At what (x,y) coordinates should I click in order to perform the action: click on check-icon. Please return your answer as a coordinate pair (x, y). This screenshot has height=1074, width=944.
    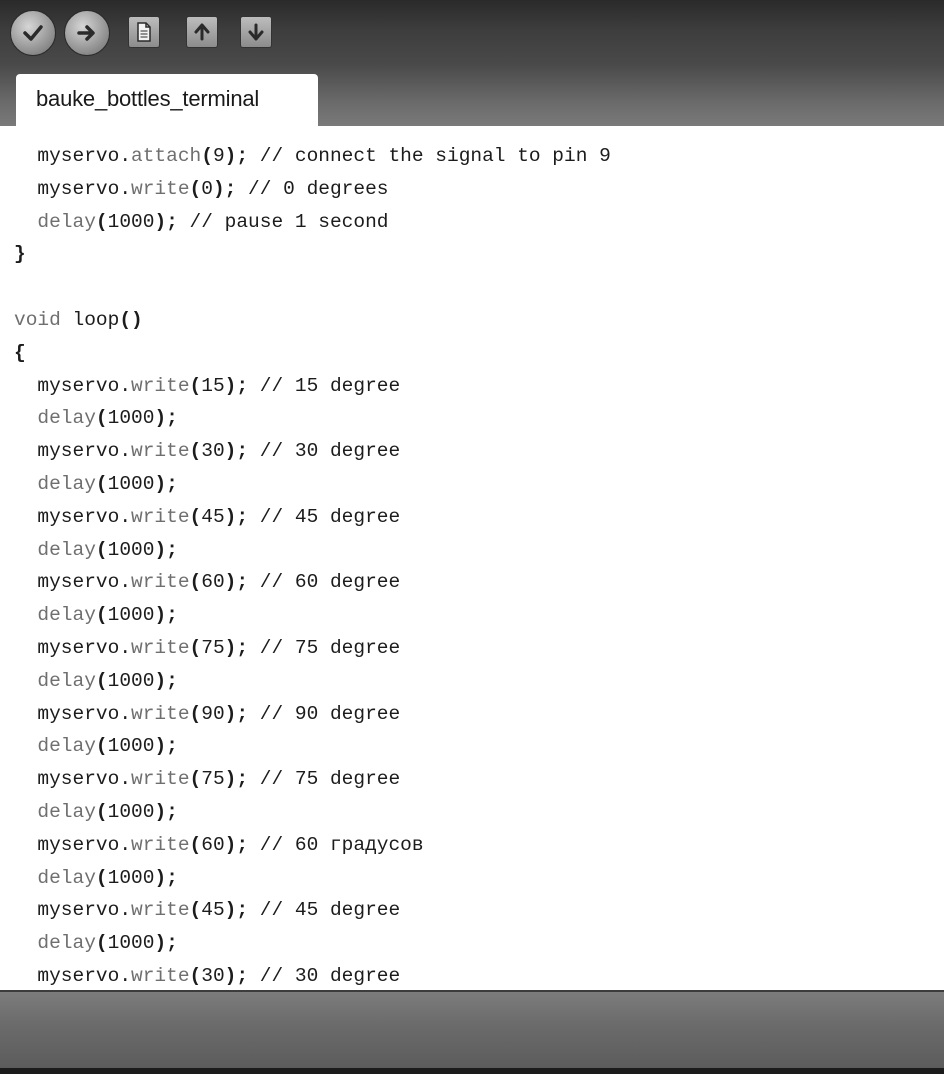
    Looking at the image, I should click on (33, 33).